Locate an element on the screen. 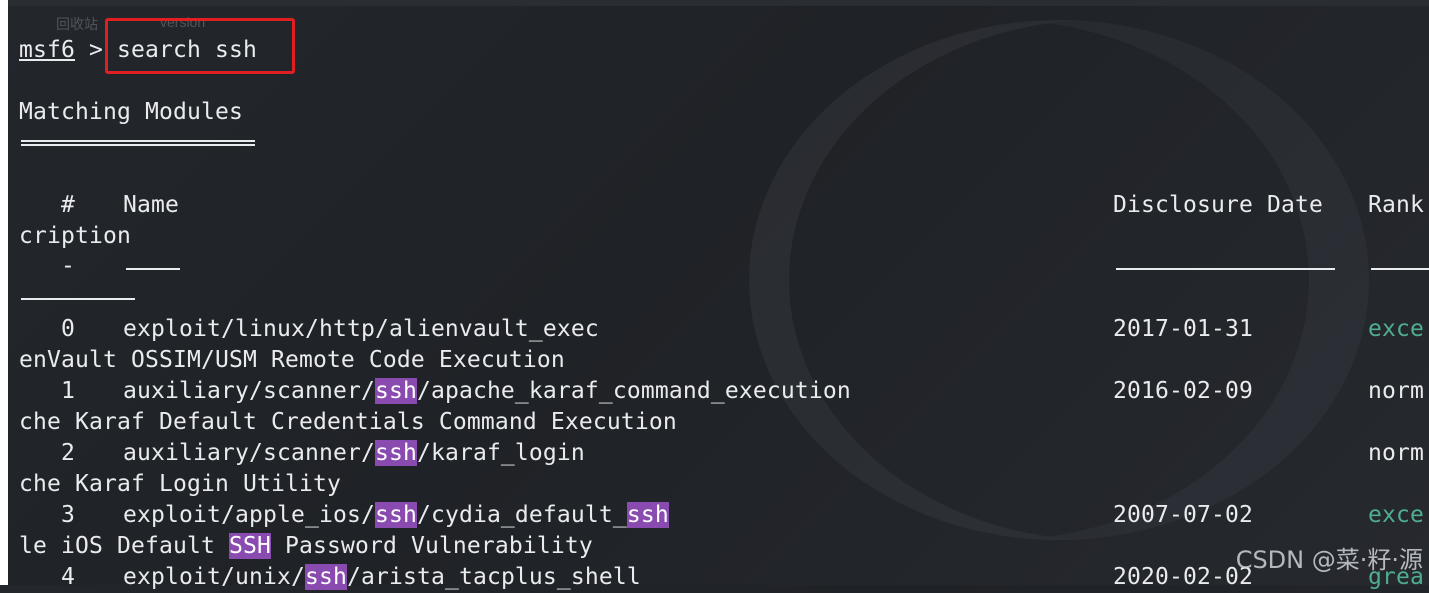 This screenshot has width=1429, height=593. module-name: auxiliary/scanner/ssh/karaf_login is located at coordinates (354, 453).